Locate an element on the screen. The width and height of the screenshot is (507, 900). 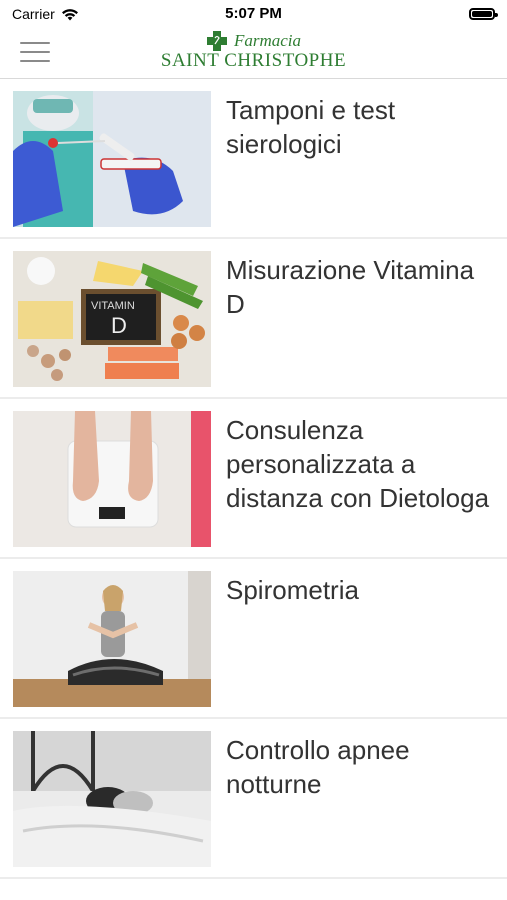
spirometry-illustration is located at coordinates (112, 639).